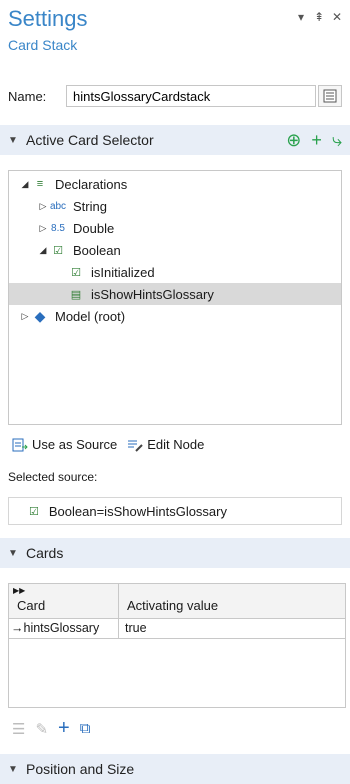  Describe the element at coordinates (40, 184) in the screenshot. I see `declarations-icon: ≡` at that location.